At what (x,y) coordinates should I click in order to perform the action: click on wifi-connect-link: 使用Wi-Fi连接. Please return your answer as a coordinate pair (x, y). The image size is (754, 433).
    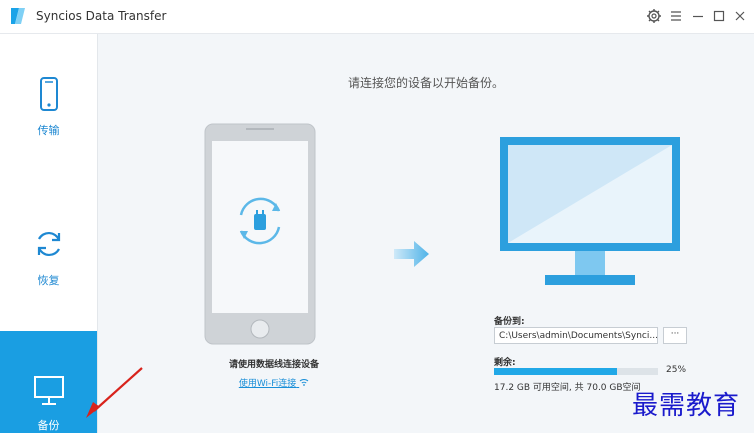
    Looking at the image, I should click on (274, 382).